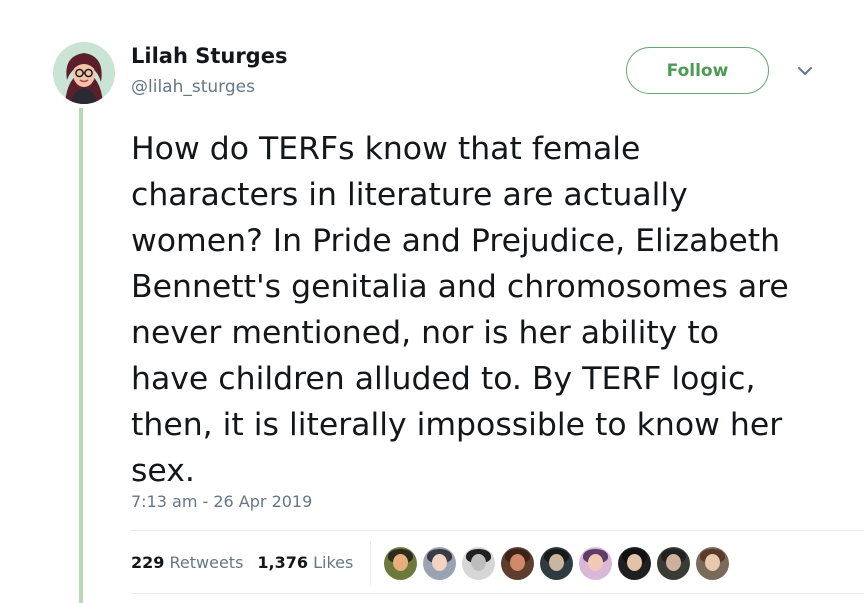  Describe the element at coordinates (148, 562) in the screenshot. I see `retweets-count: 229` at that location.